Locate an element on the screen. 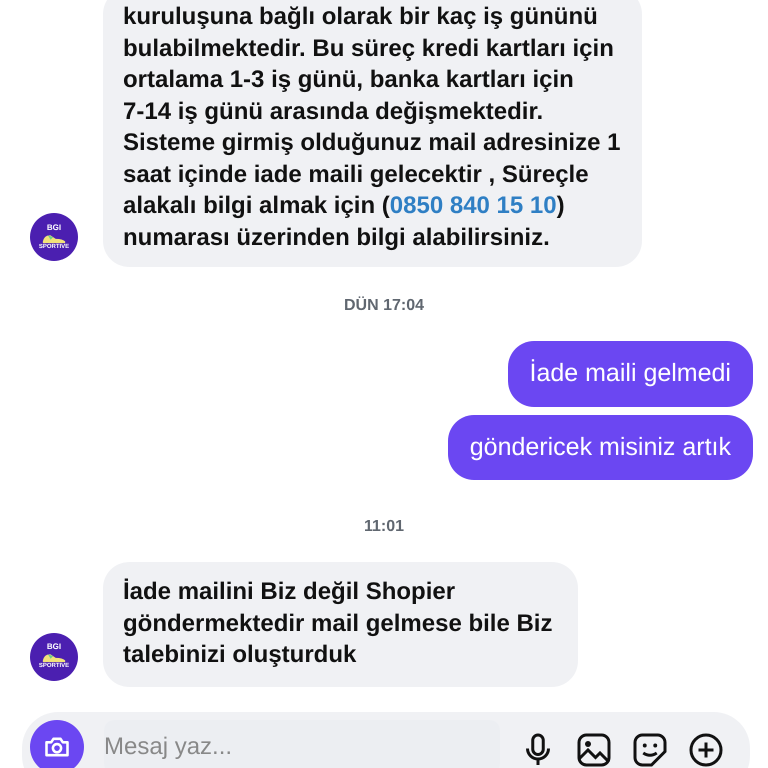  sticker-icon is located at coordinates (650, 750).